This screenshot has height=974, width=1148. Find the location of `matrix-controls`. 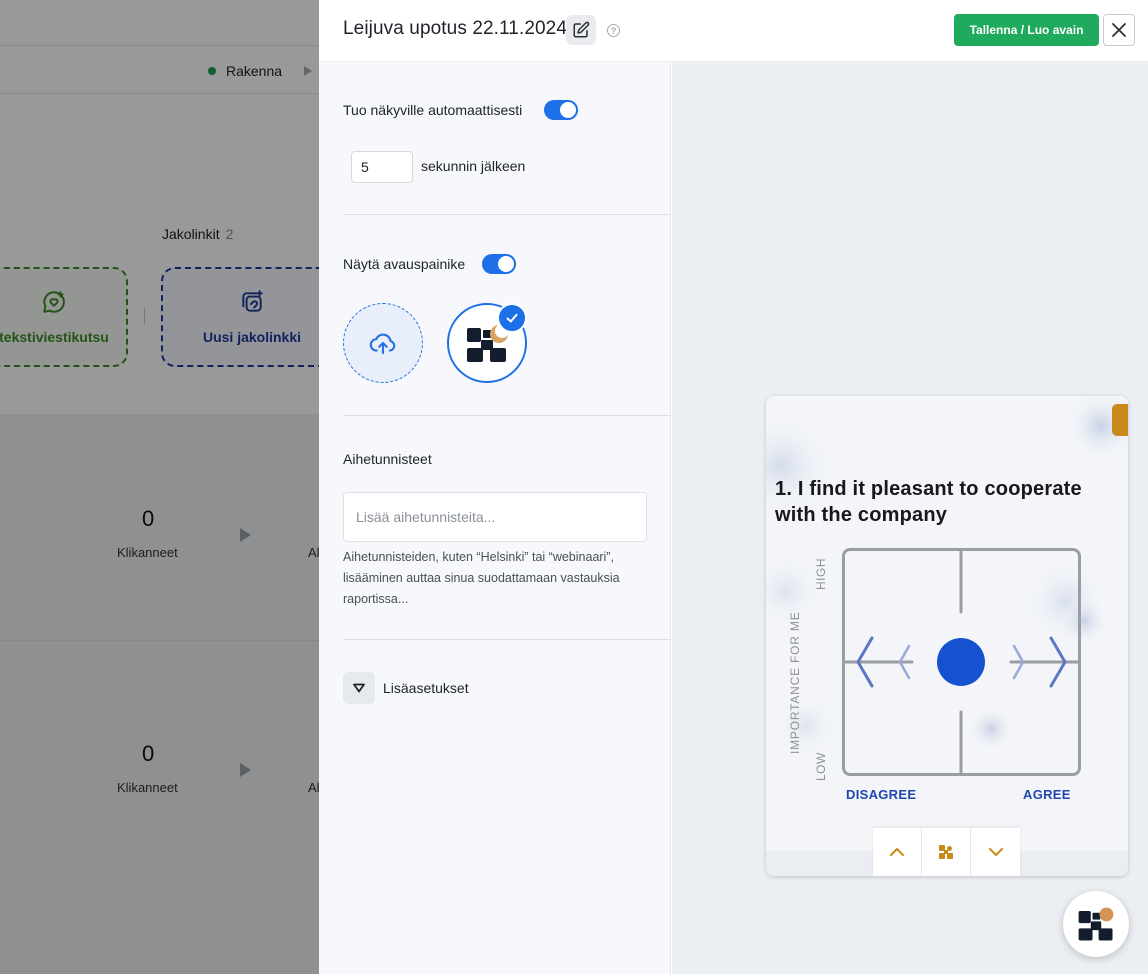

matrix-controls is located at coordinates (961, 662).